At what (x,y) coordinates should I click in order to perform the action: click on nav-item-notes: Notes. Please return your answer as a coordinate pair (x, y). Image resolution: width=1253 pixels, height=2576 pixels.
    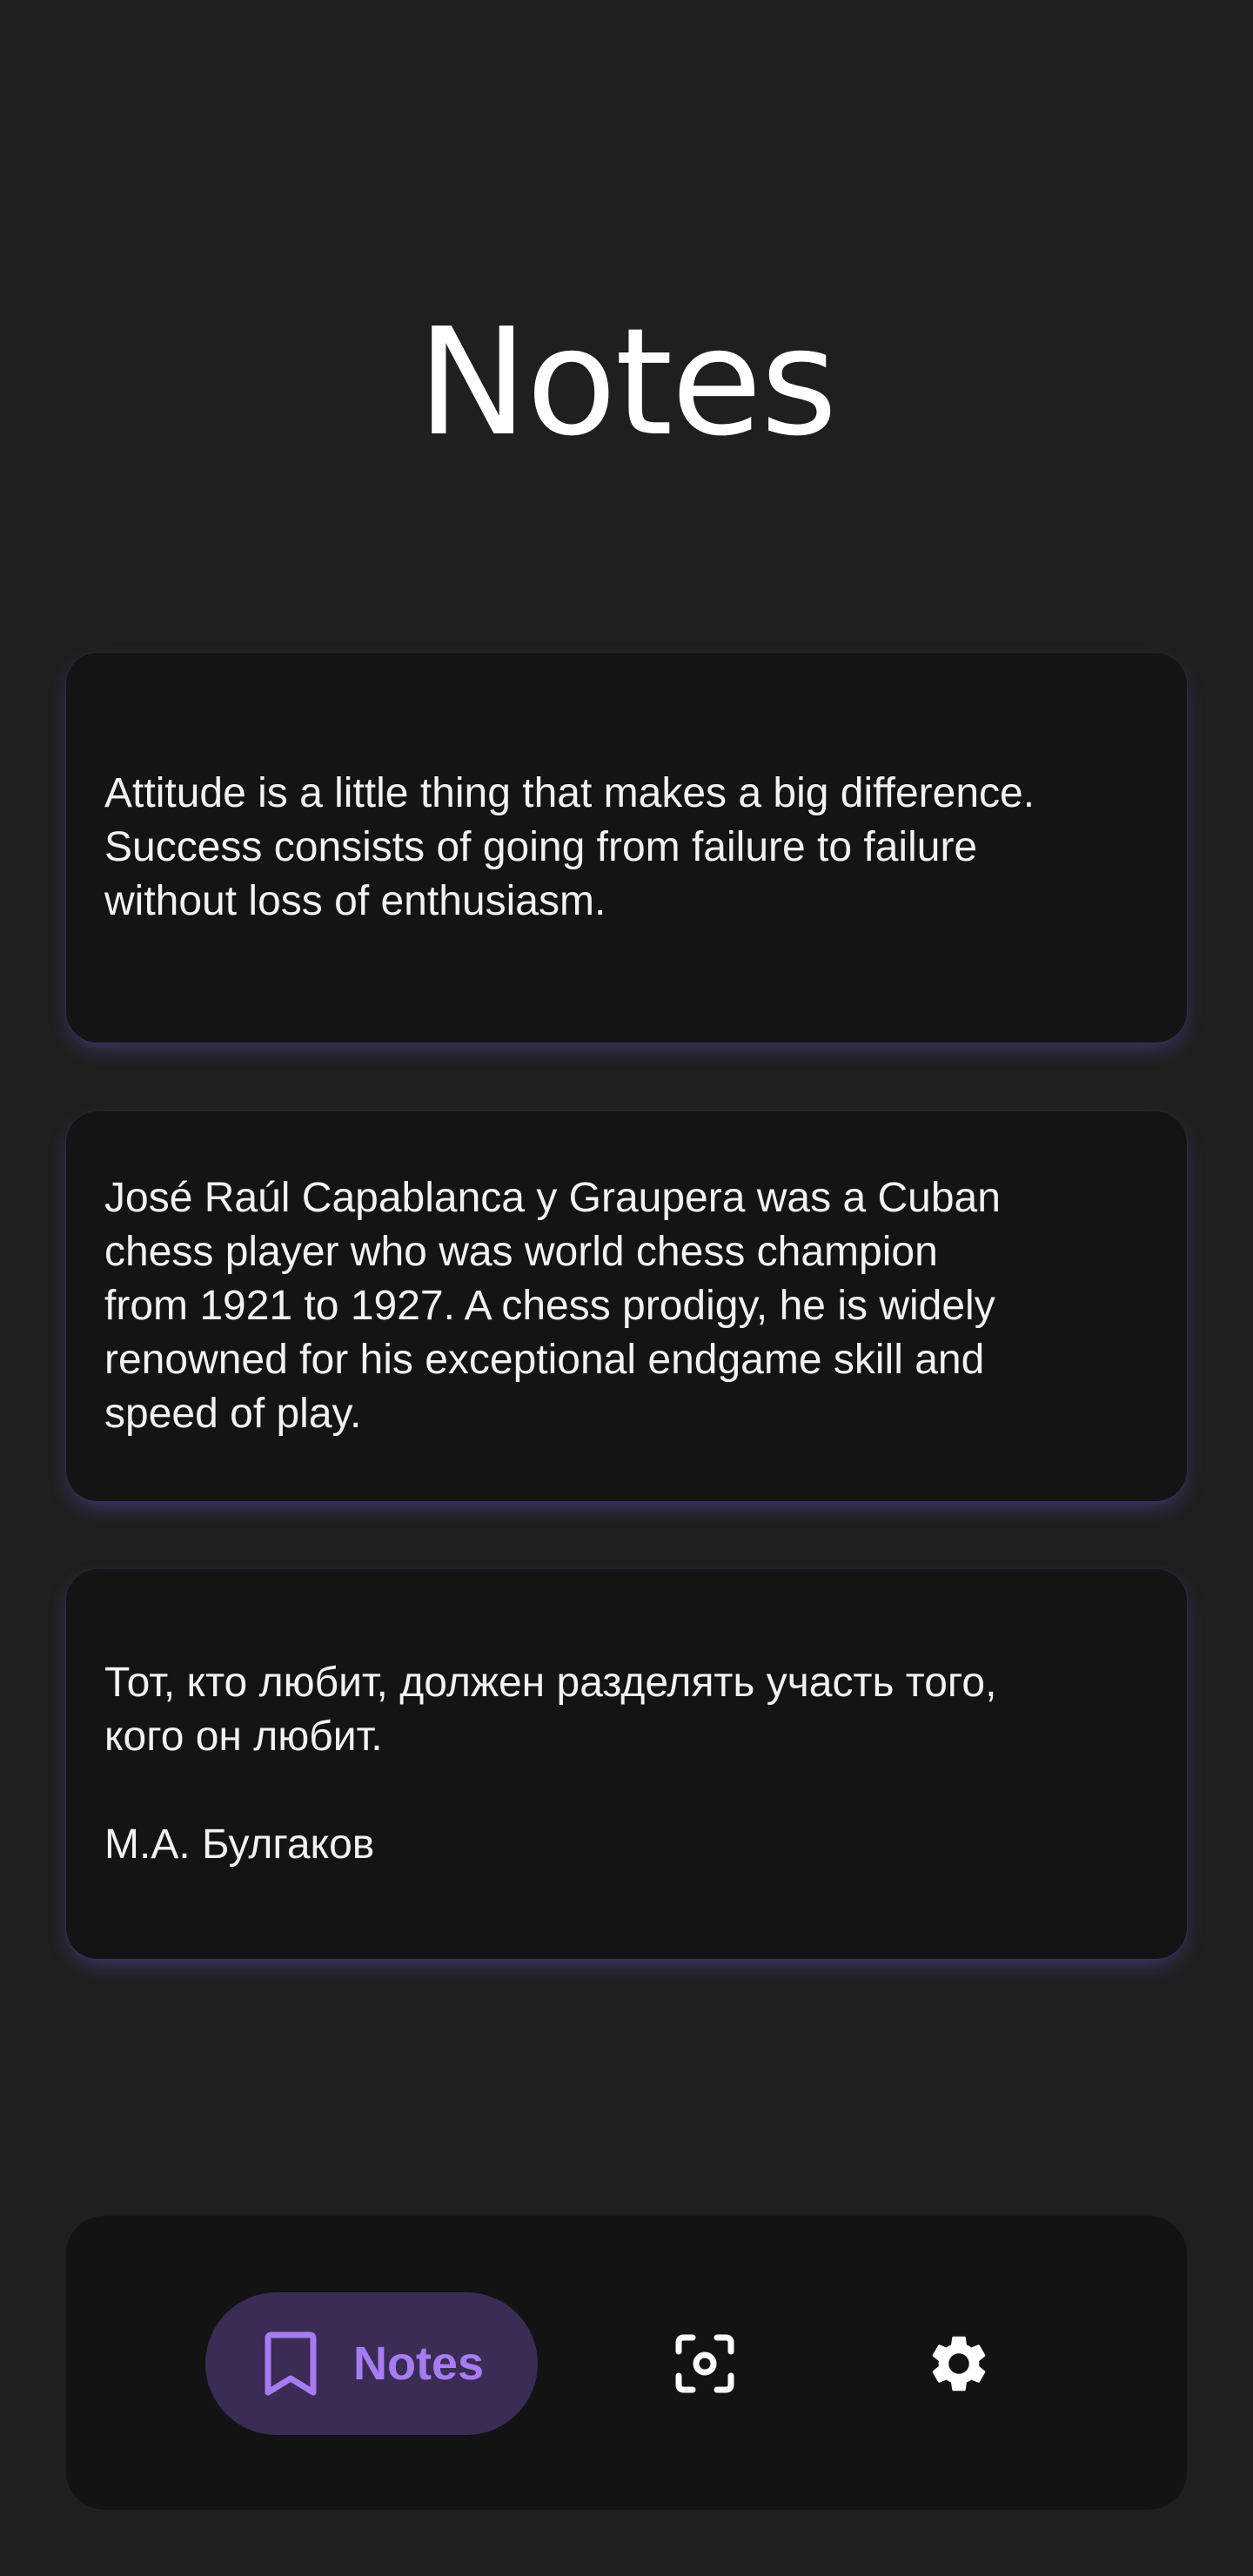
    Looking at the image, I should click on (371, 2363).